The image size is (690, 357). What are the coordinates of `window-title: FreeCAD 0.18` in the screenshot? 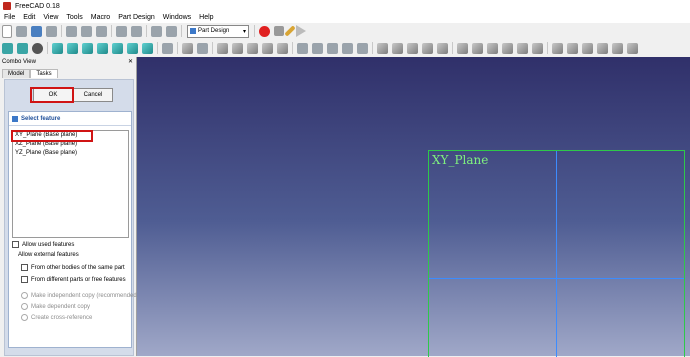 It's located at (37, 6).